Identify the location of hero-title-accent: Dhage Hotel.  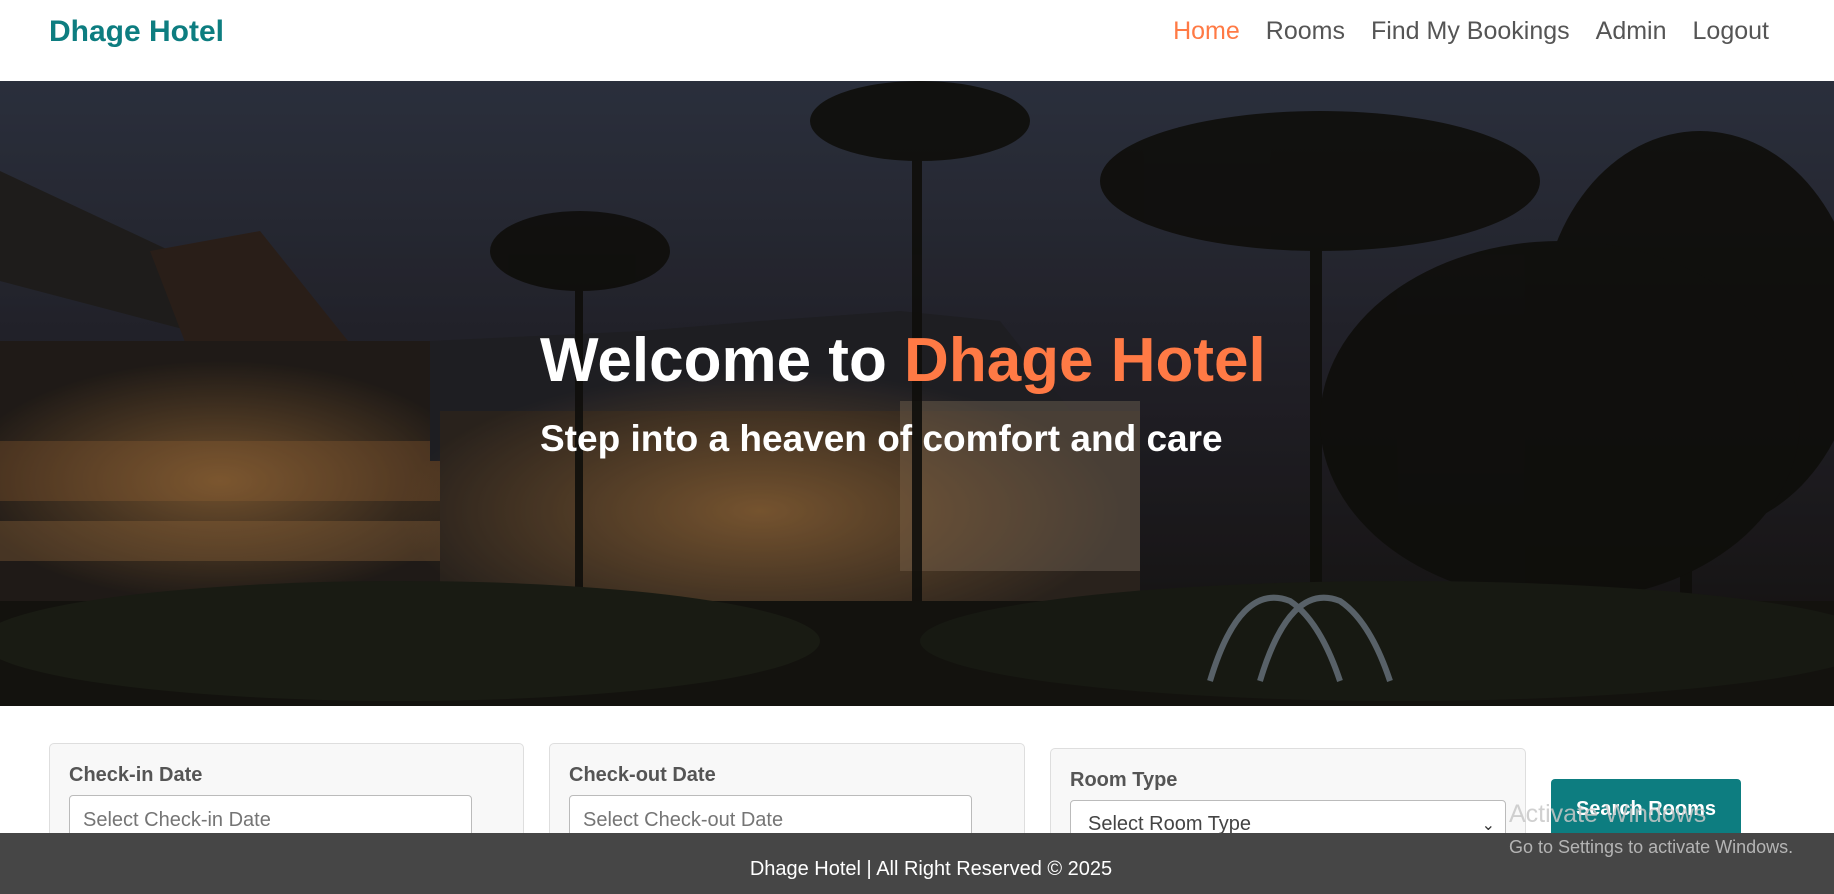
(1085, 360).